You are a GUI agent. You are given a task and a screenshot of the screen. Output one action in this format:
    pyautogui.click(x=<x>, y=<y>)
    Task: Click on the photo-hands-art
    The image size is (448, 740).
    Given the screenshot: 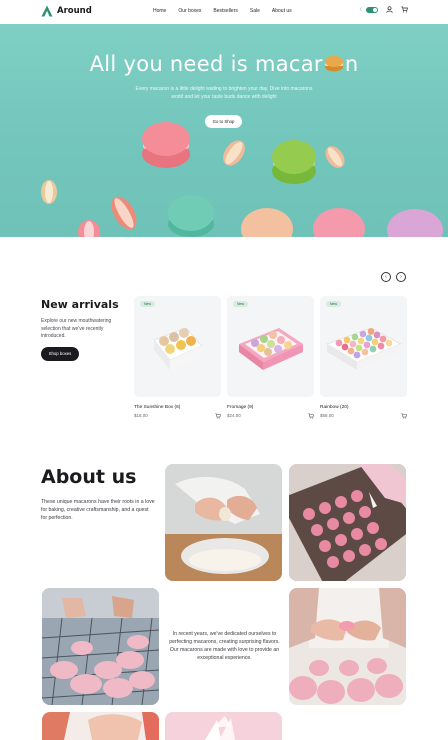 What is the action you would take?
    pyautogui.click(x=347, y=646)
    